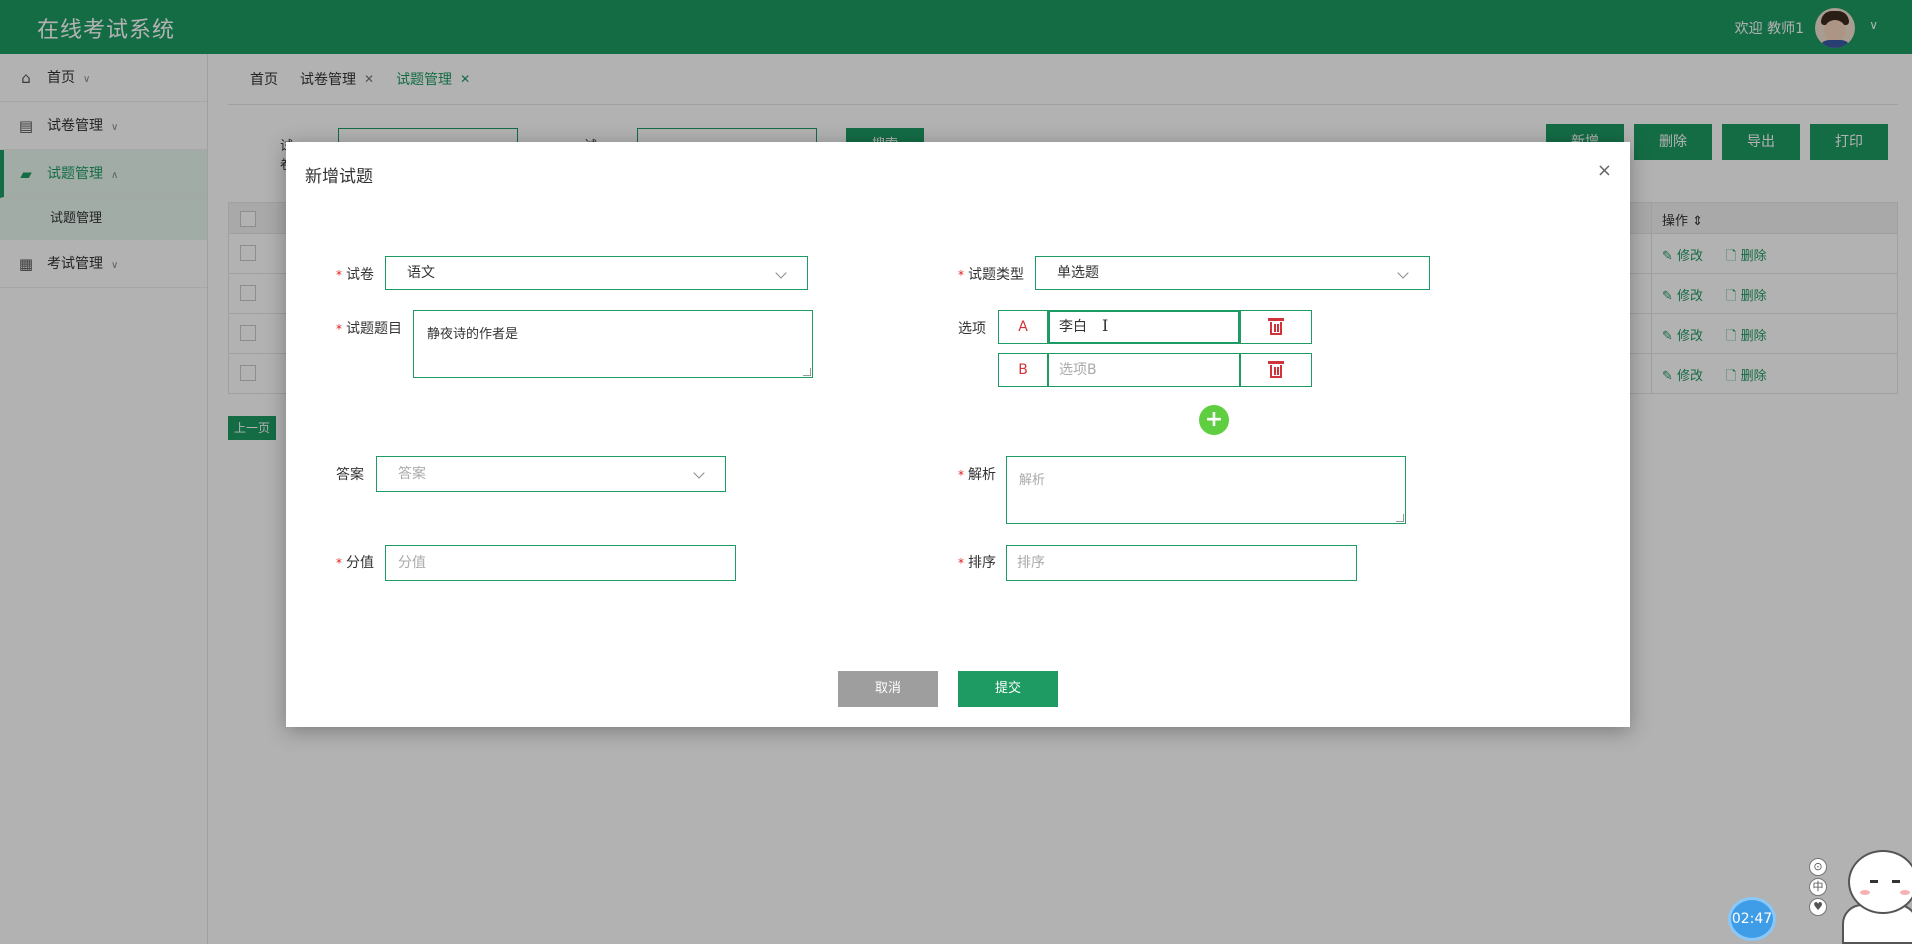 The width and height of the screenshot is (1912, 944). Describe the element at coordinates (421, 273) in the screenshot. I see `paper-select-value: 语文` at that location.